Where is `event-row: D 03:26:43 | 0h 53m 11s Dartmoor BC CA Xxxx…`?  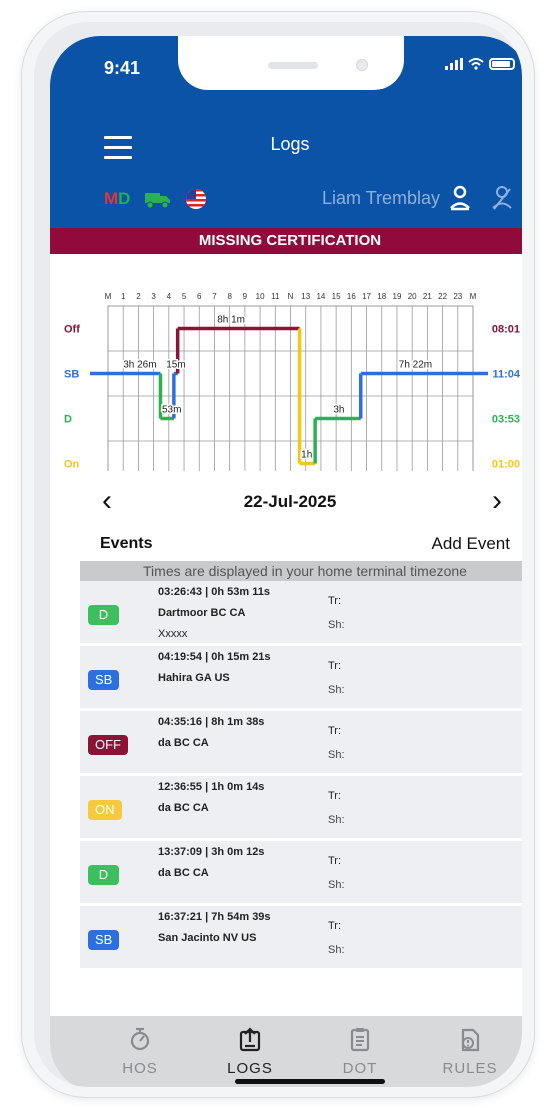
event-row: D 03:26:43 | 0h 53m 11s Dartmoor BC CA Xxxx… is located at coordinates (301, 613).